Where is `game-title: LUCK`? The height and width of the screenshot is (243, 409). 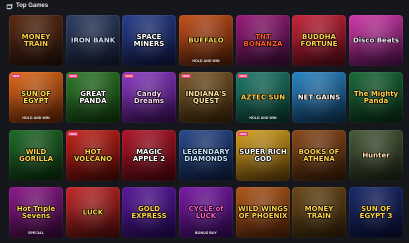 game-title: LUCK is located at coordinates (93, 212).